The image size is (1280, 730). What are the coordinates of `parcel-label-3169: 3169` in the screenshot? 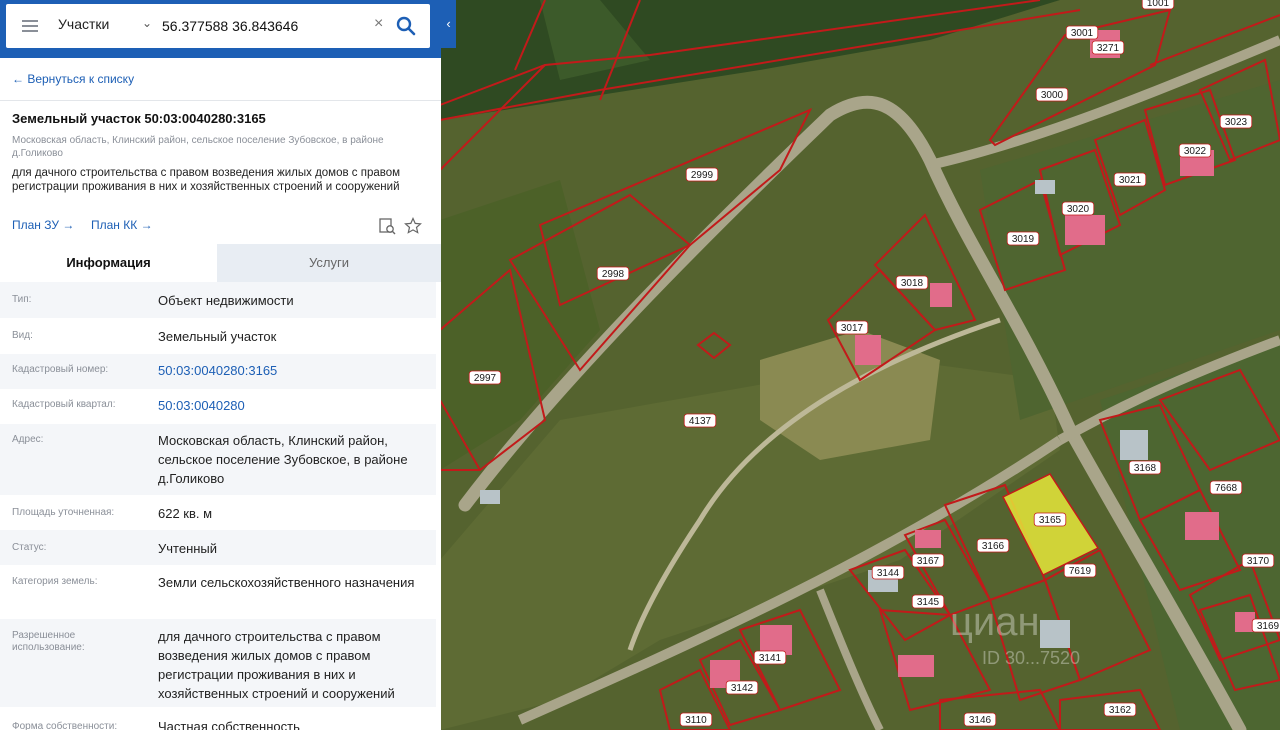 It's located at (1265, 625).